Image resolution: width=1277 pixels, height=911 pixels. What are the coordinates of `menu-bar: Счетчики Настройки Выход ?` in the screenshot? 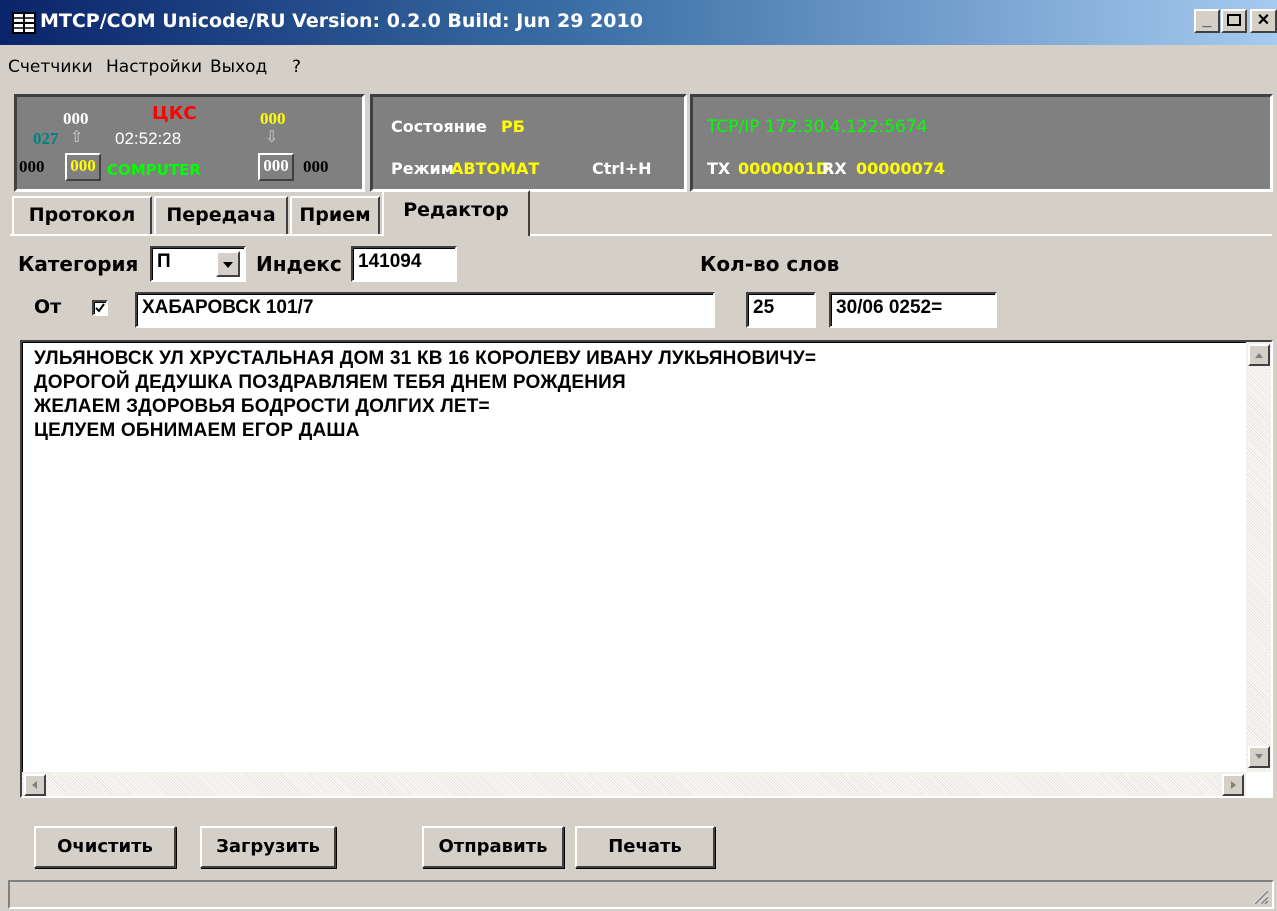 It's located at (638, 67).